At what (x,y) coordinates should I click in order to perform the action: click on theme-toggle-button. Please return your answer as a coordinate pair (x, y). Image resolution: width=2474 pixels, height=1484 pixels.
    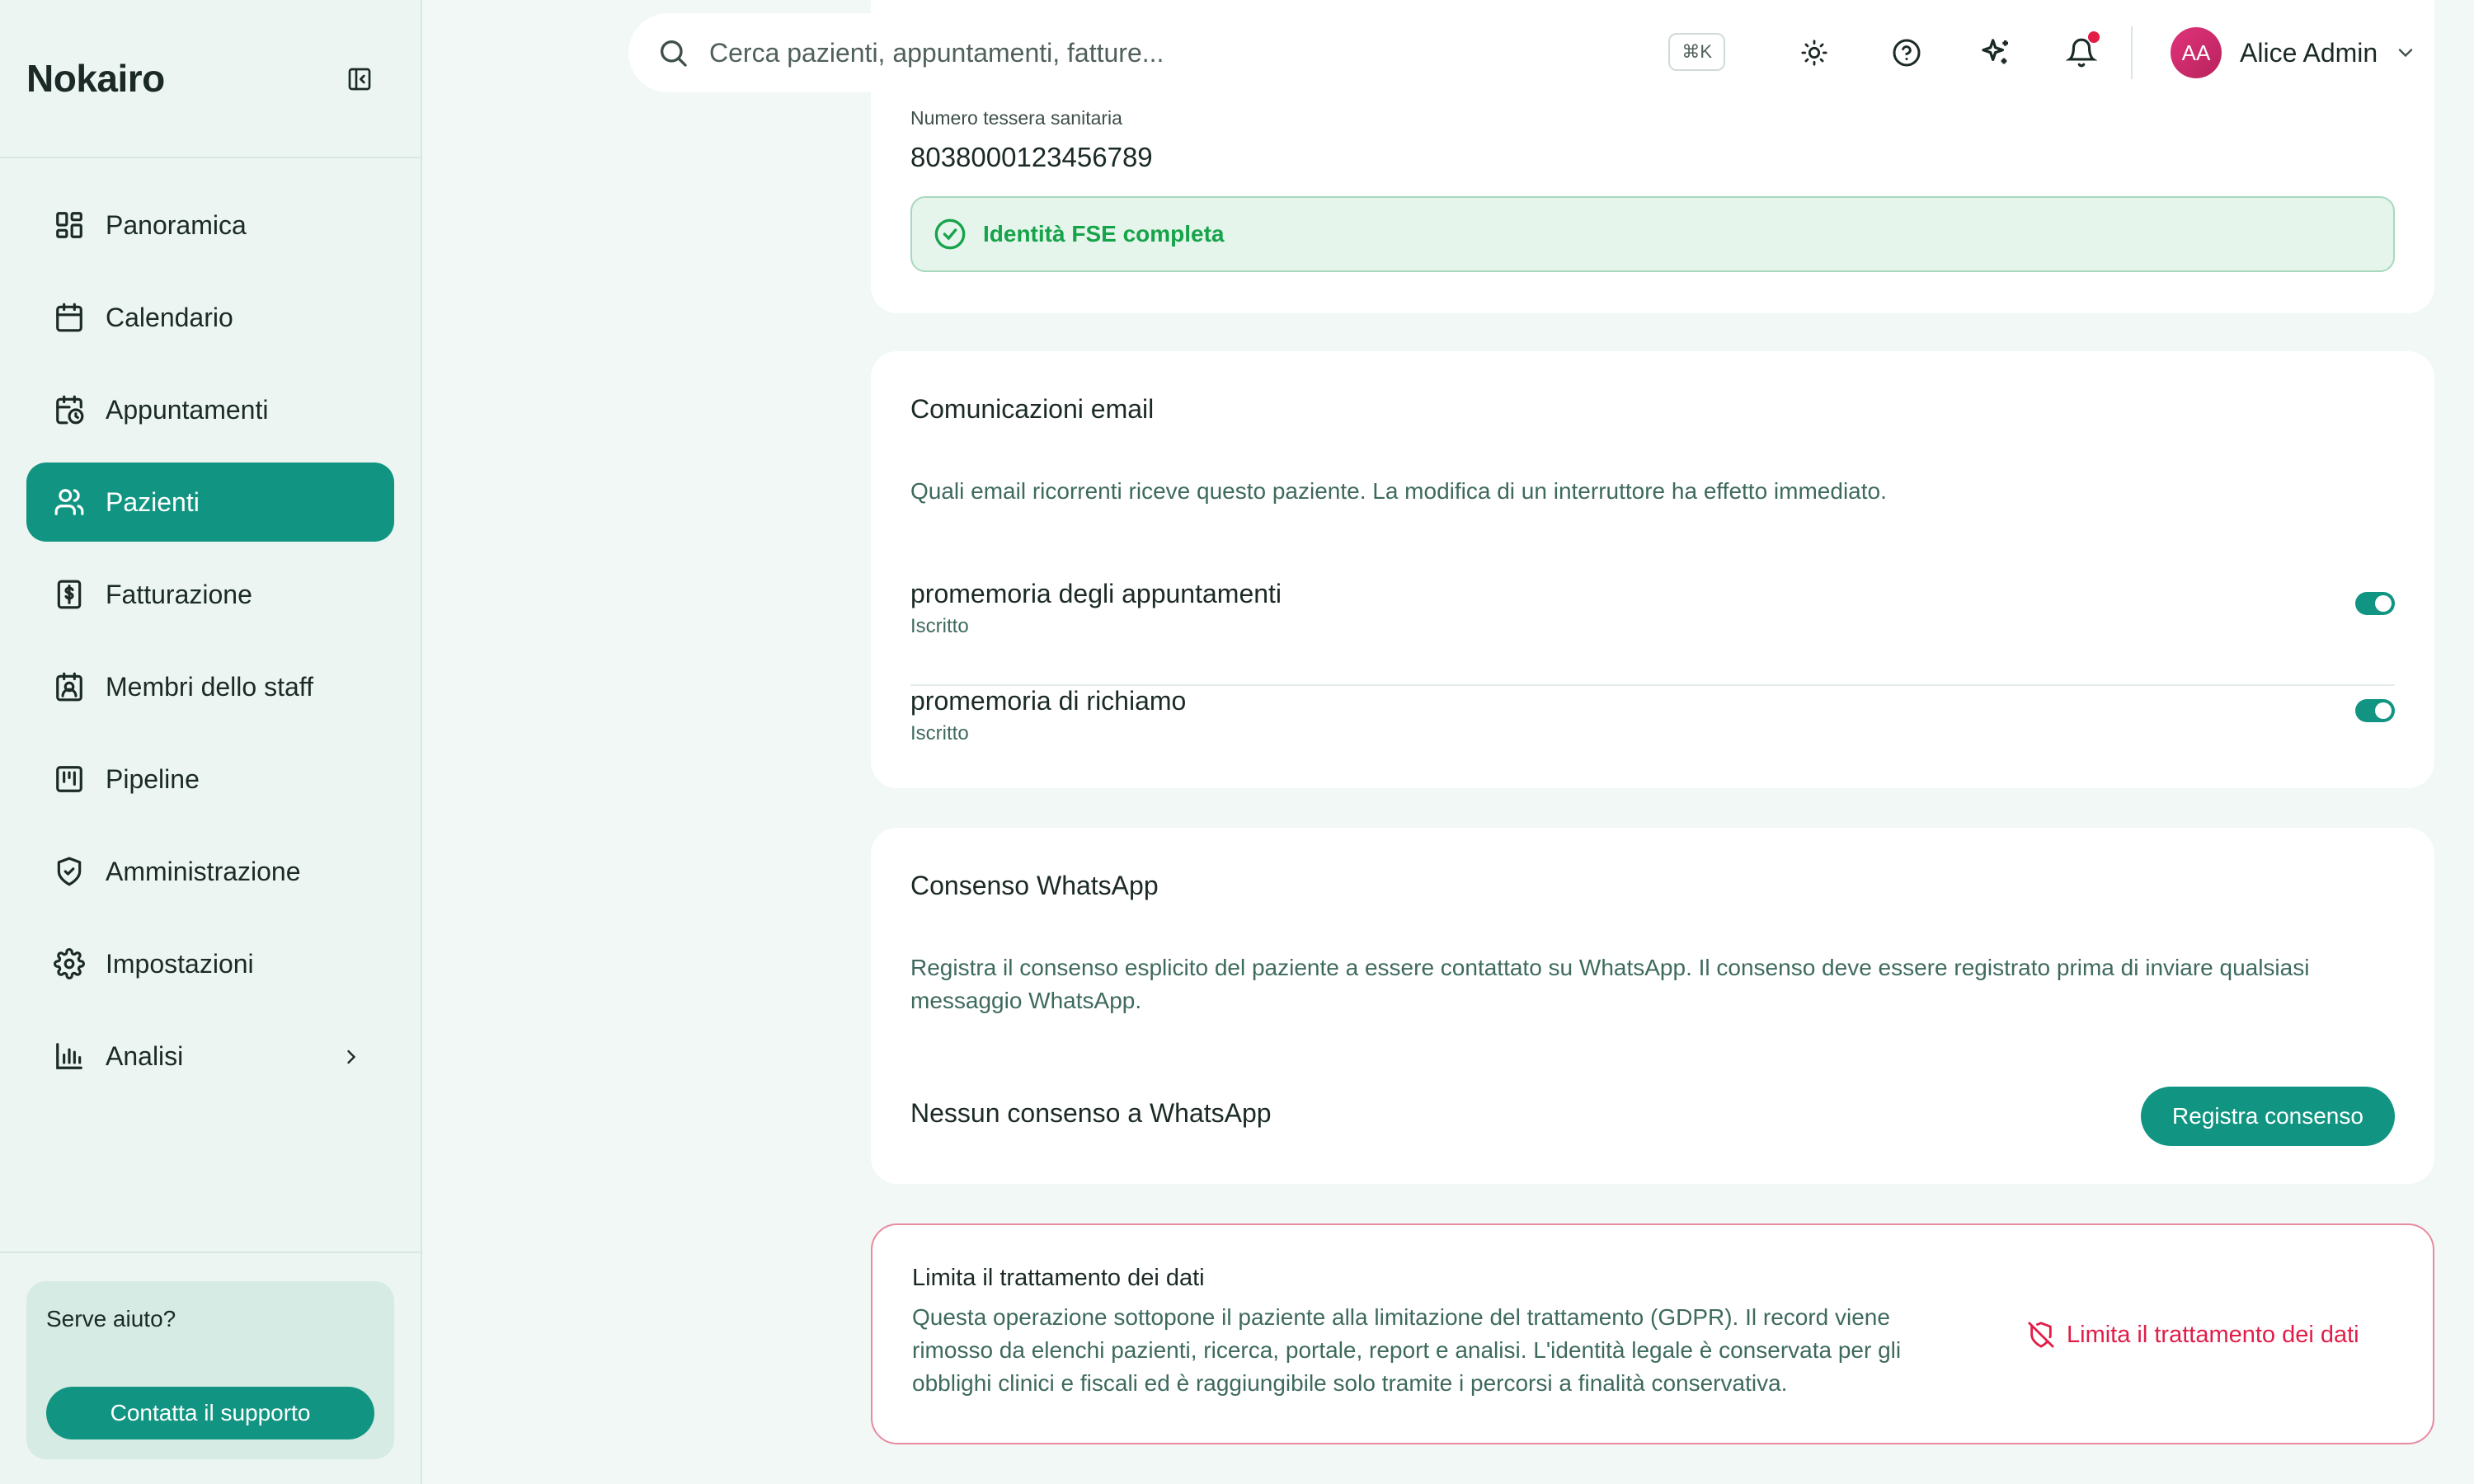
    Looking at the image, I should click on (1814, 53).